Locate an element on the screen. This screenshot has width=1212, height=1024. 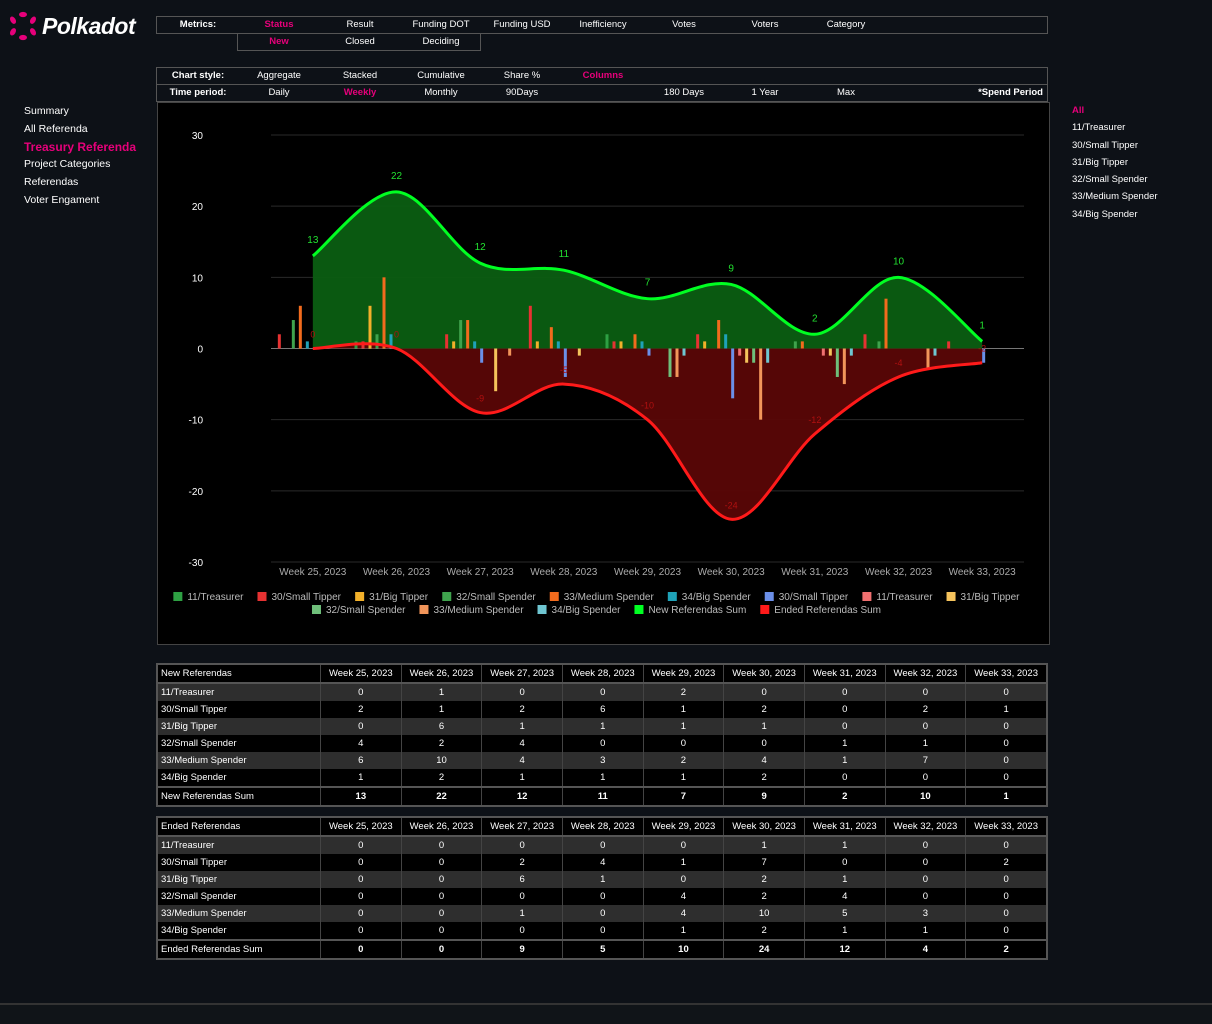
time-period-1-year: 1 Year is located at coordinates (765, 93).